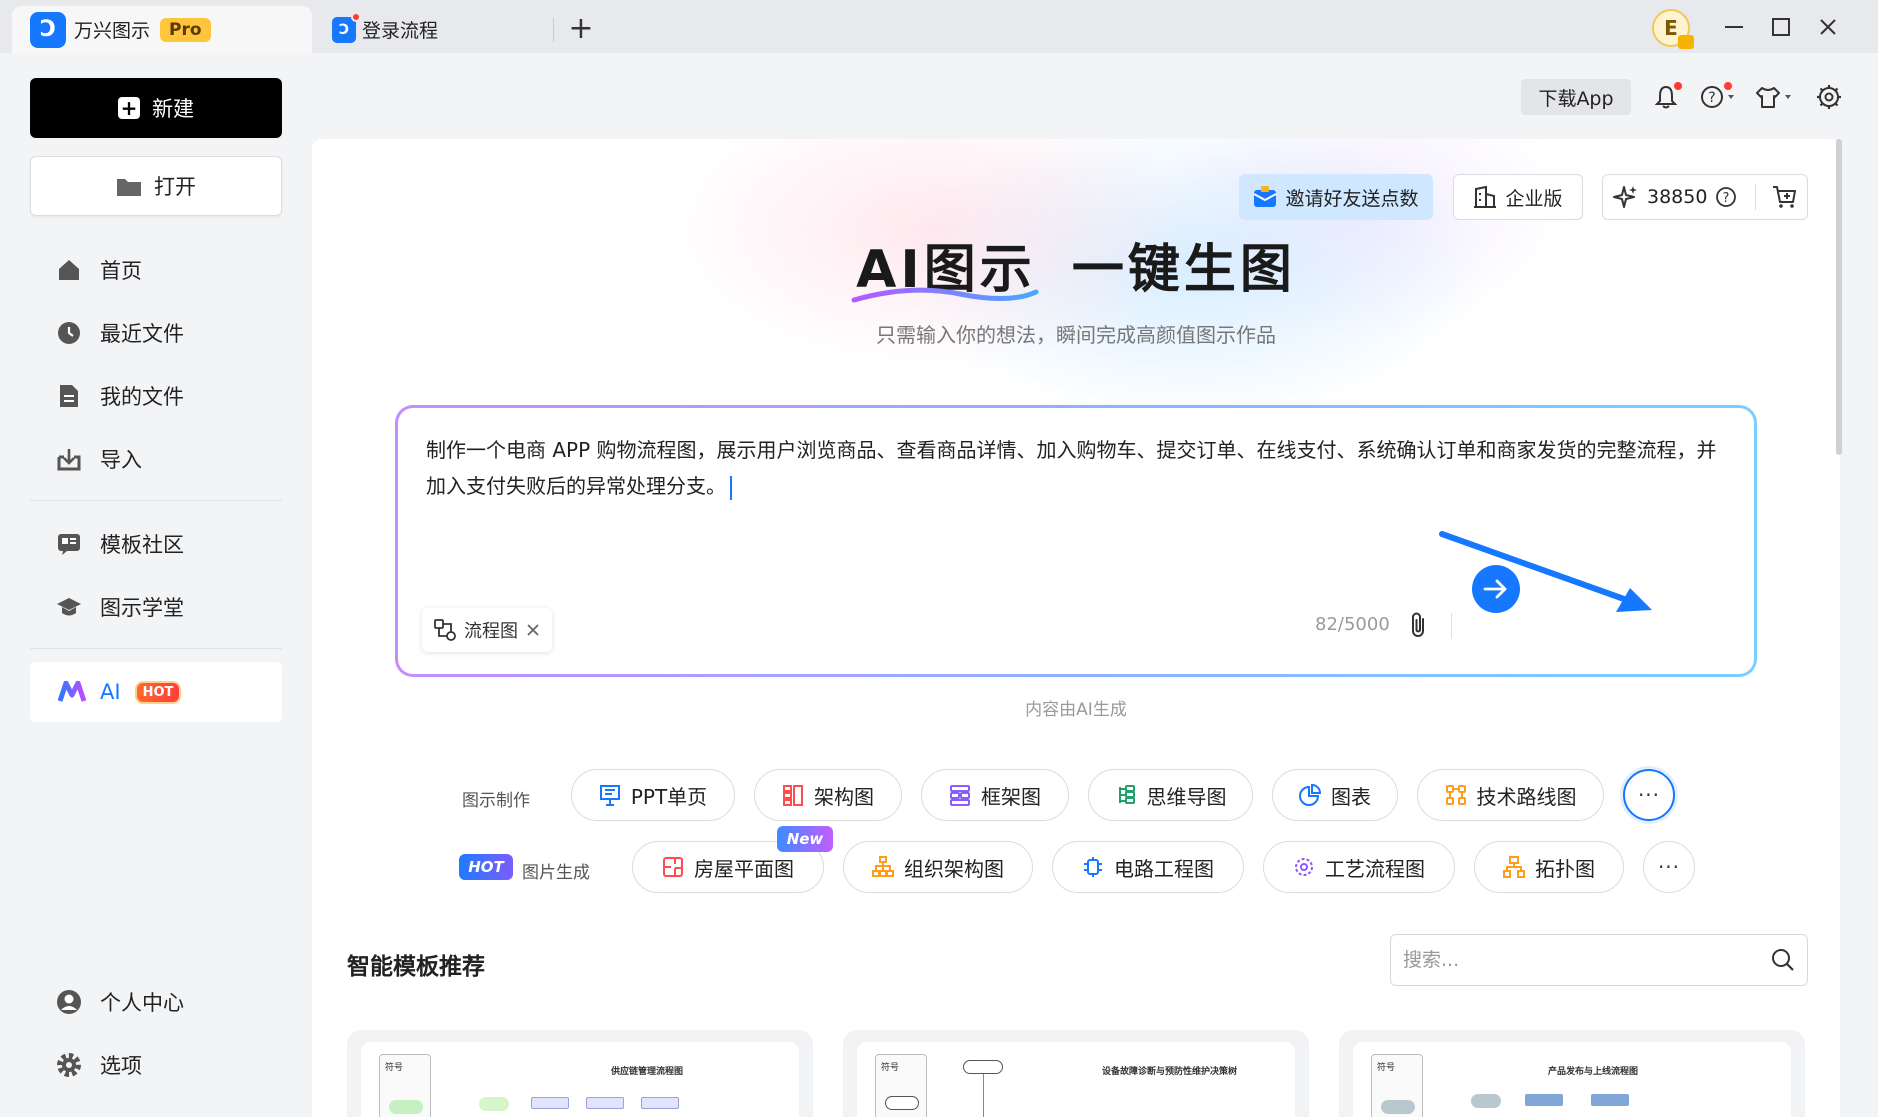  Describe the element at coordinates (1774, 97) in the screenshot. I see `skin-shirt-icon` at that location.